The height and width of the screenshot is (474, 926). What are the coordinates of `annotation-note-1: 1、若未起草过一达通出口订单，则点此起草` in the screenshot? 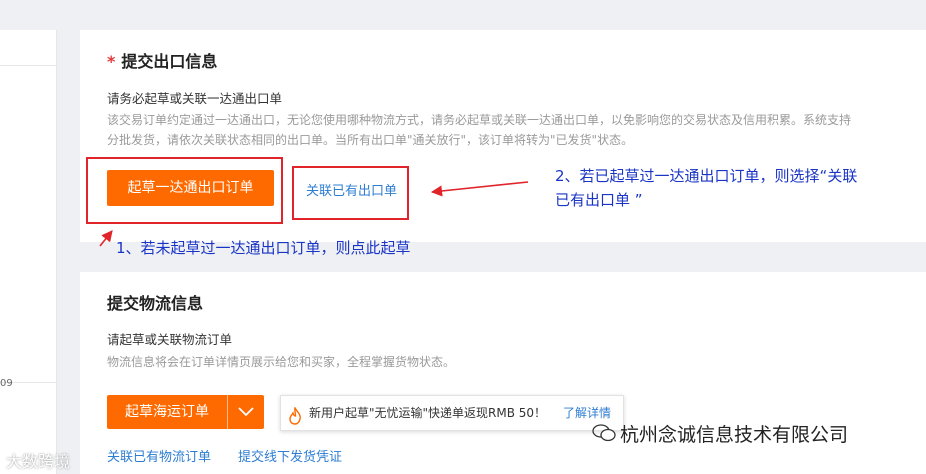 It's located at (263, 248).